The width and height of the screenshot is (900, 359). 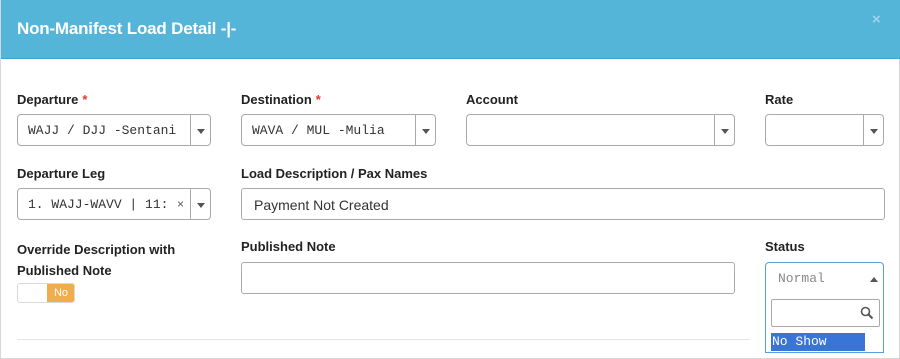 I want to click on rate-select, so click(x=824, y=130).